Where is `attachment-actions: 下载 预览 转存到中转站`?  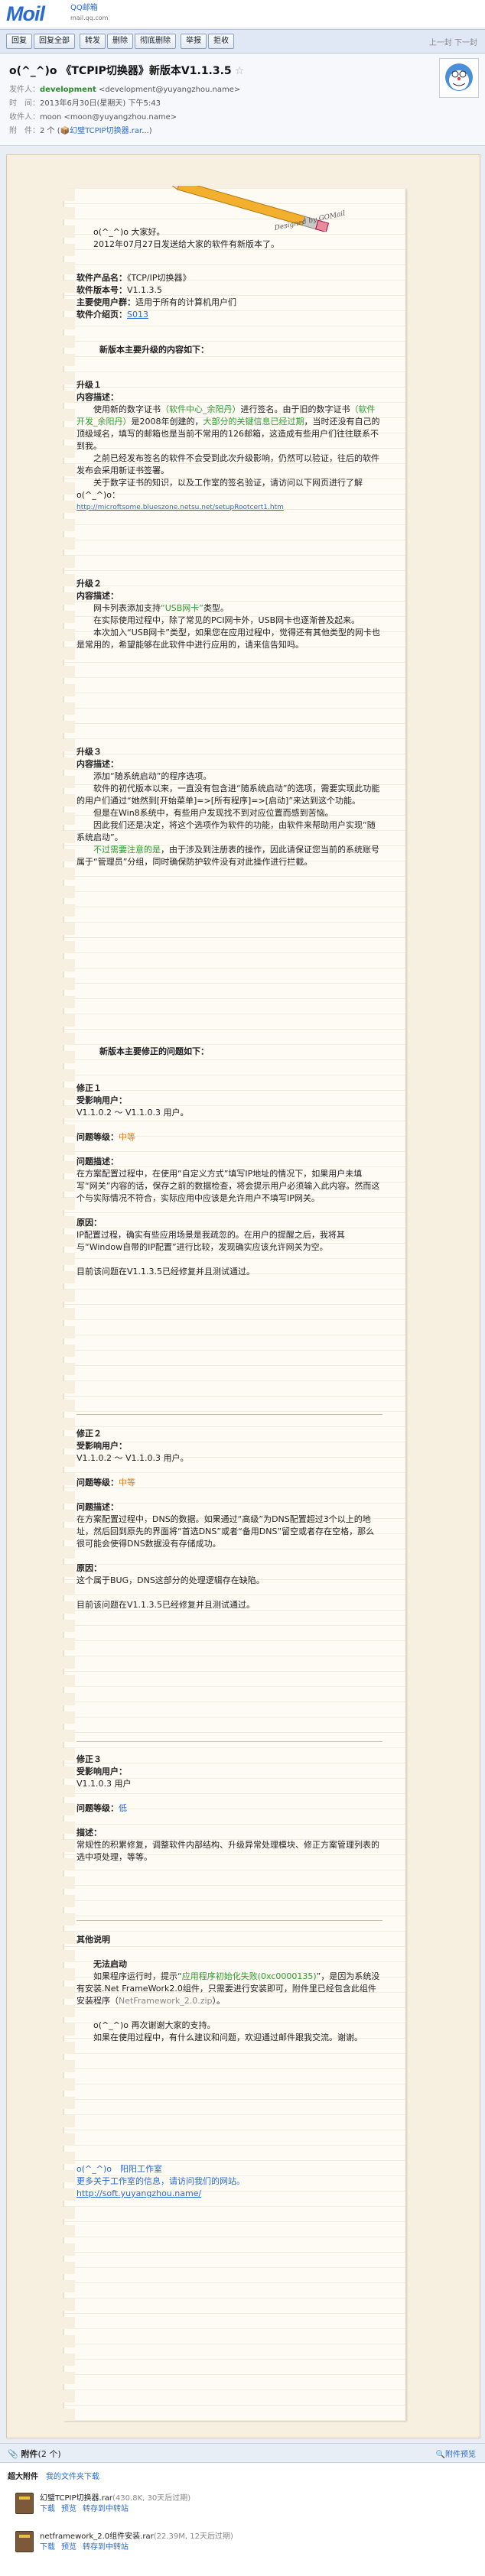 attachment-actions: 下载 预览 转存到中转站 is located at coordinates (87, 2507).